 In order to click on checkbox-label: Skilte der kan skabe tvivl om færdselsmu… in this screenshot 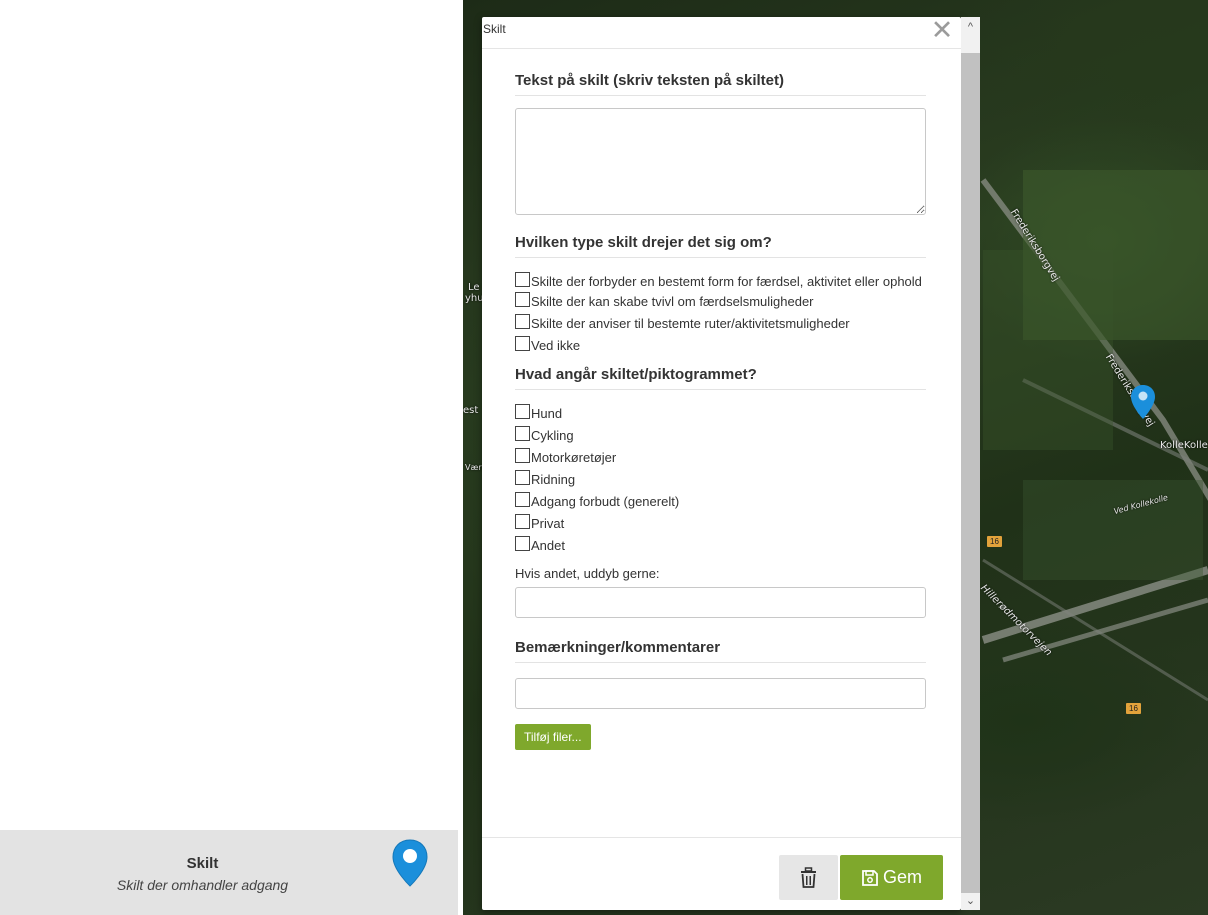, I will do `click(672, 301)`.